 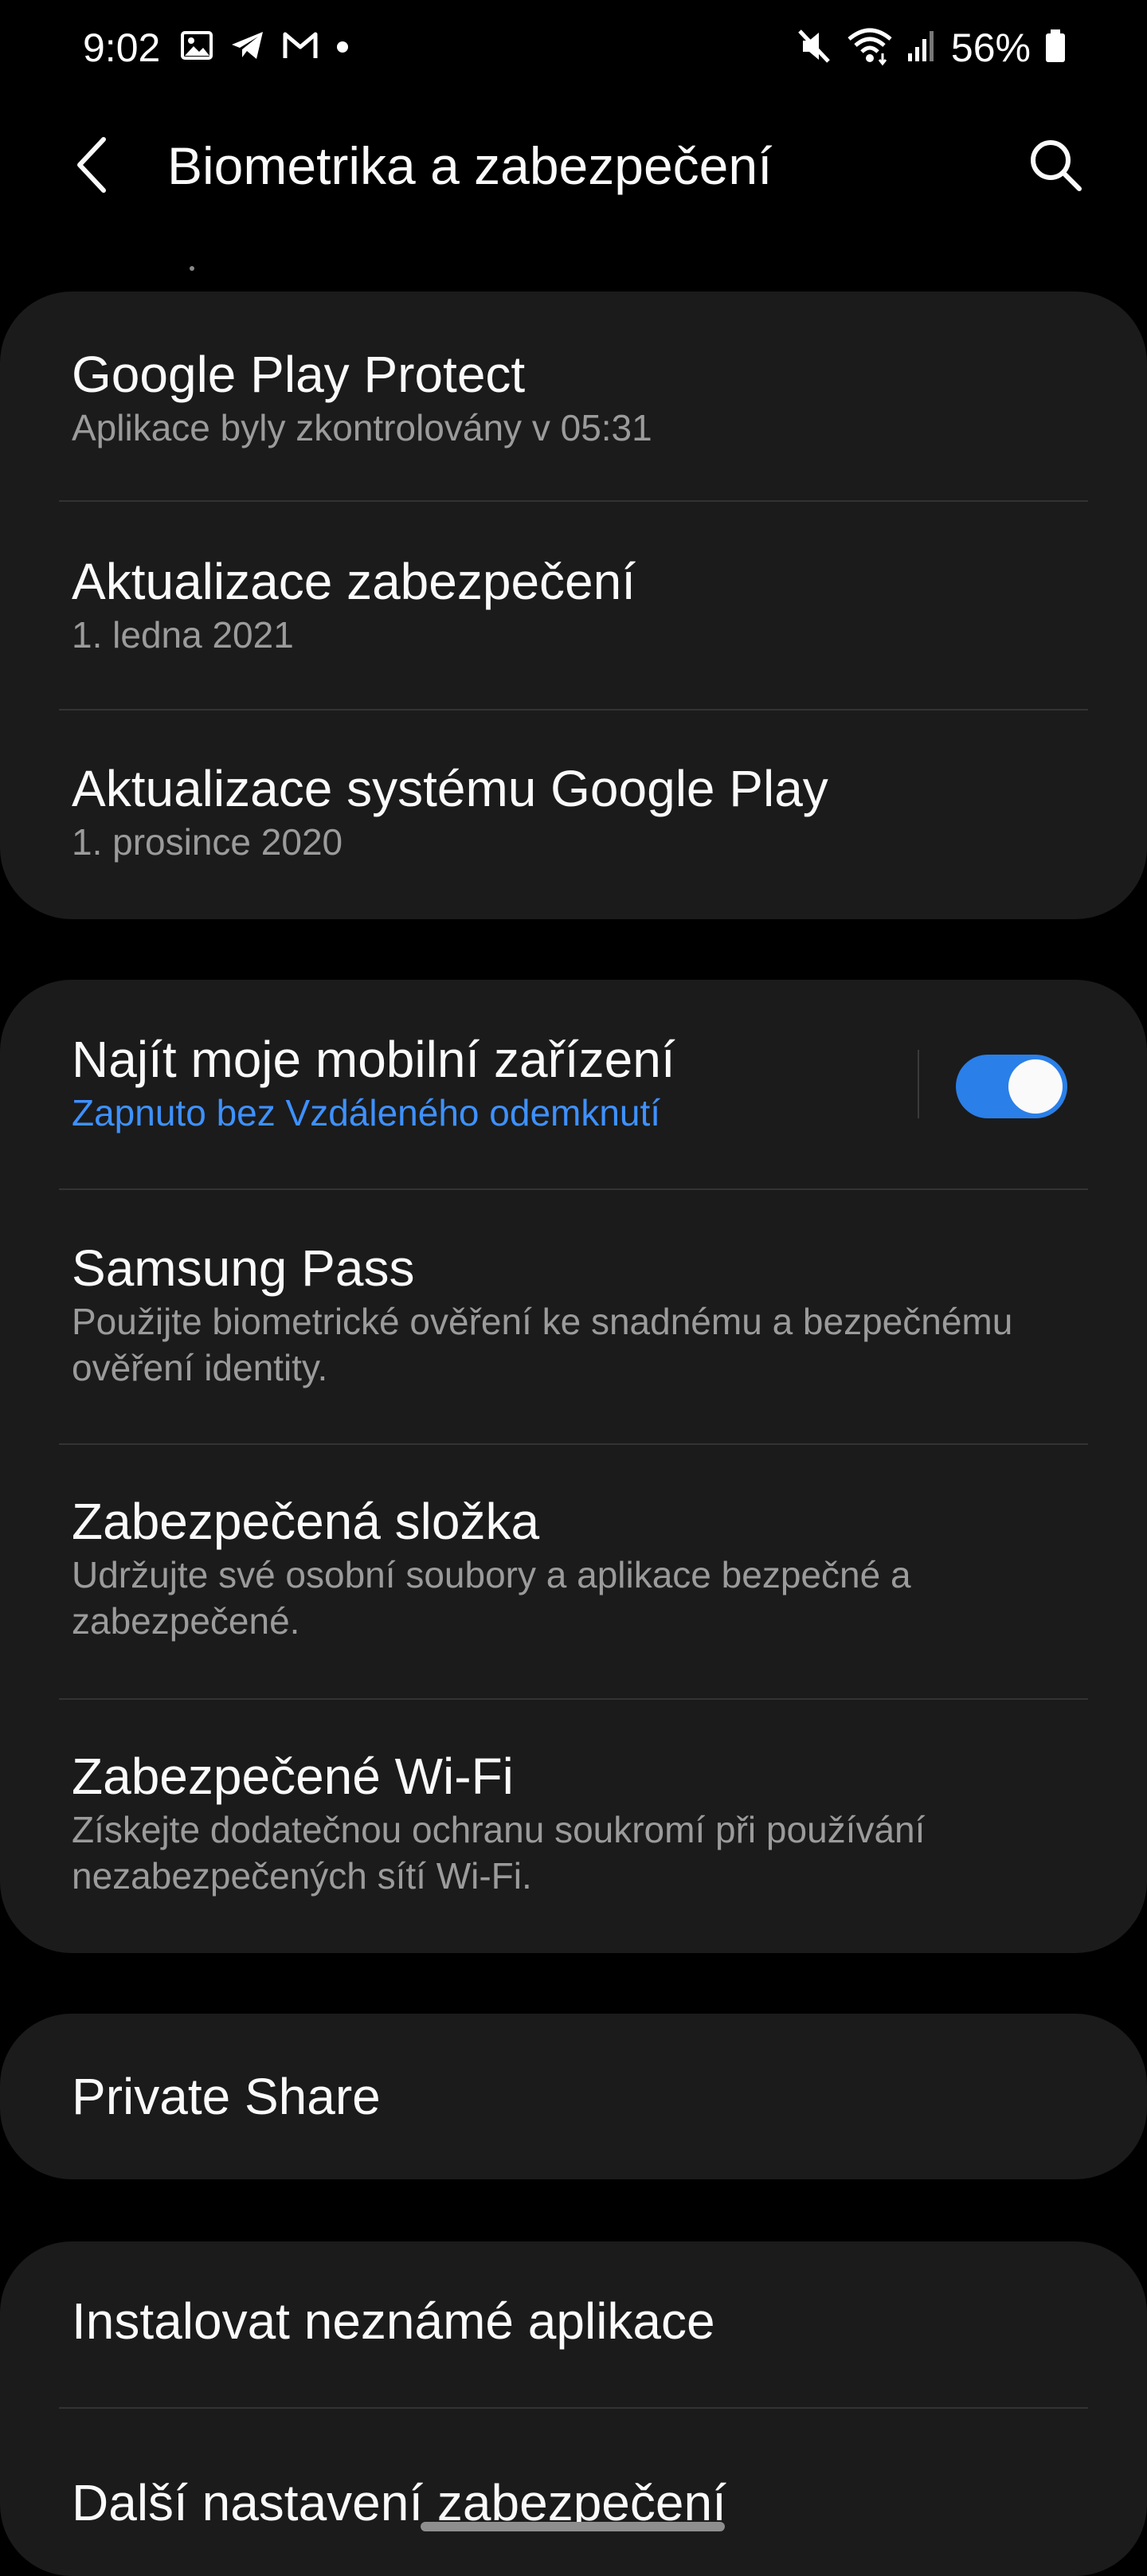 What do you see at coordinates (192, 268) in the screenshot?
I see `scroll-hint` at bounding box center [192, 268].